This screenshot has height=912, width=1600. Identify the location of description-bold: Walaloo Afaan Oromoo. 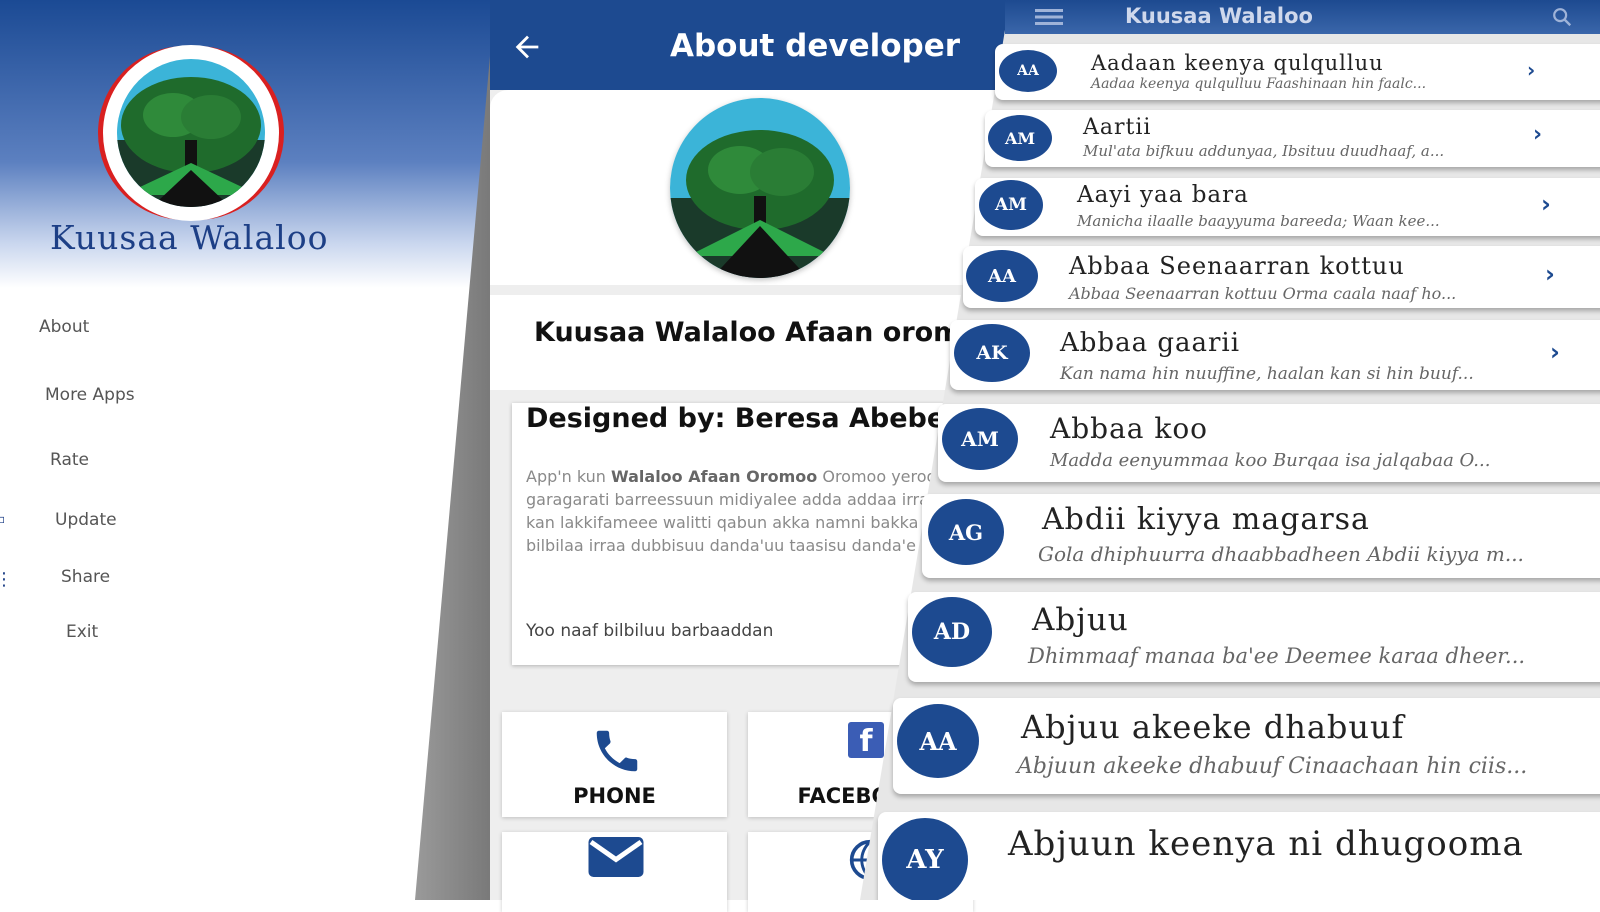
(714, 476).